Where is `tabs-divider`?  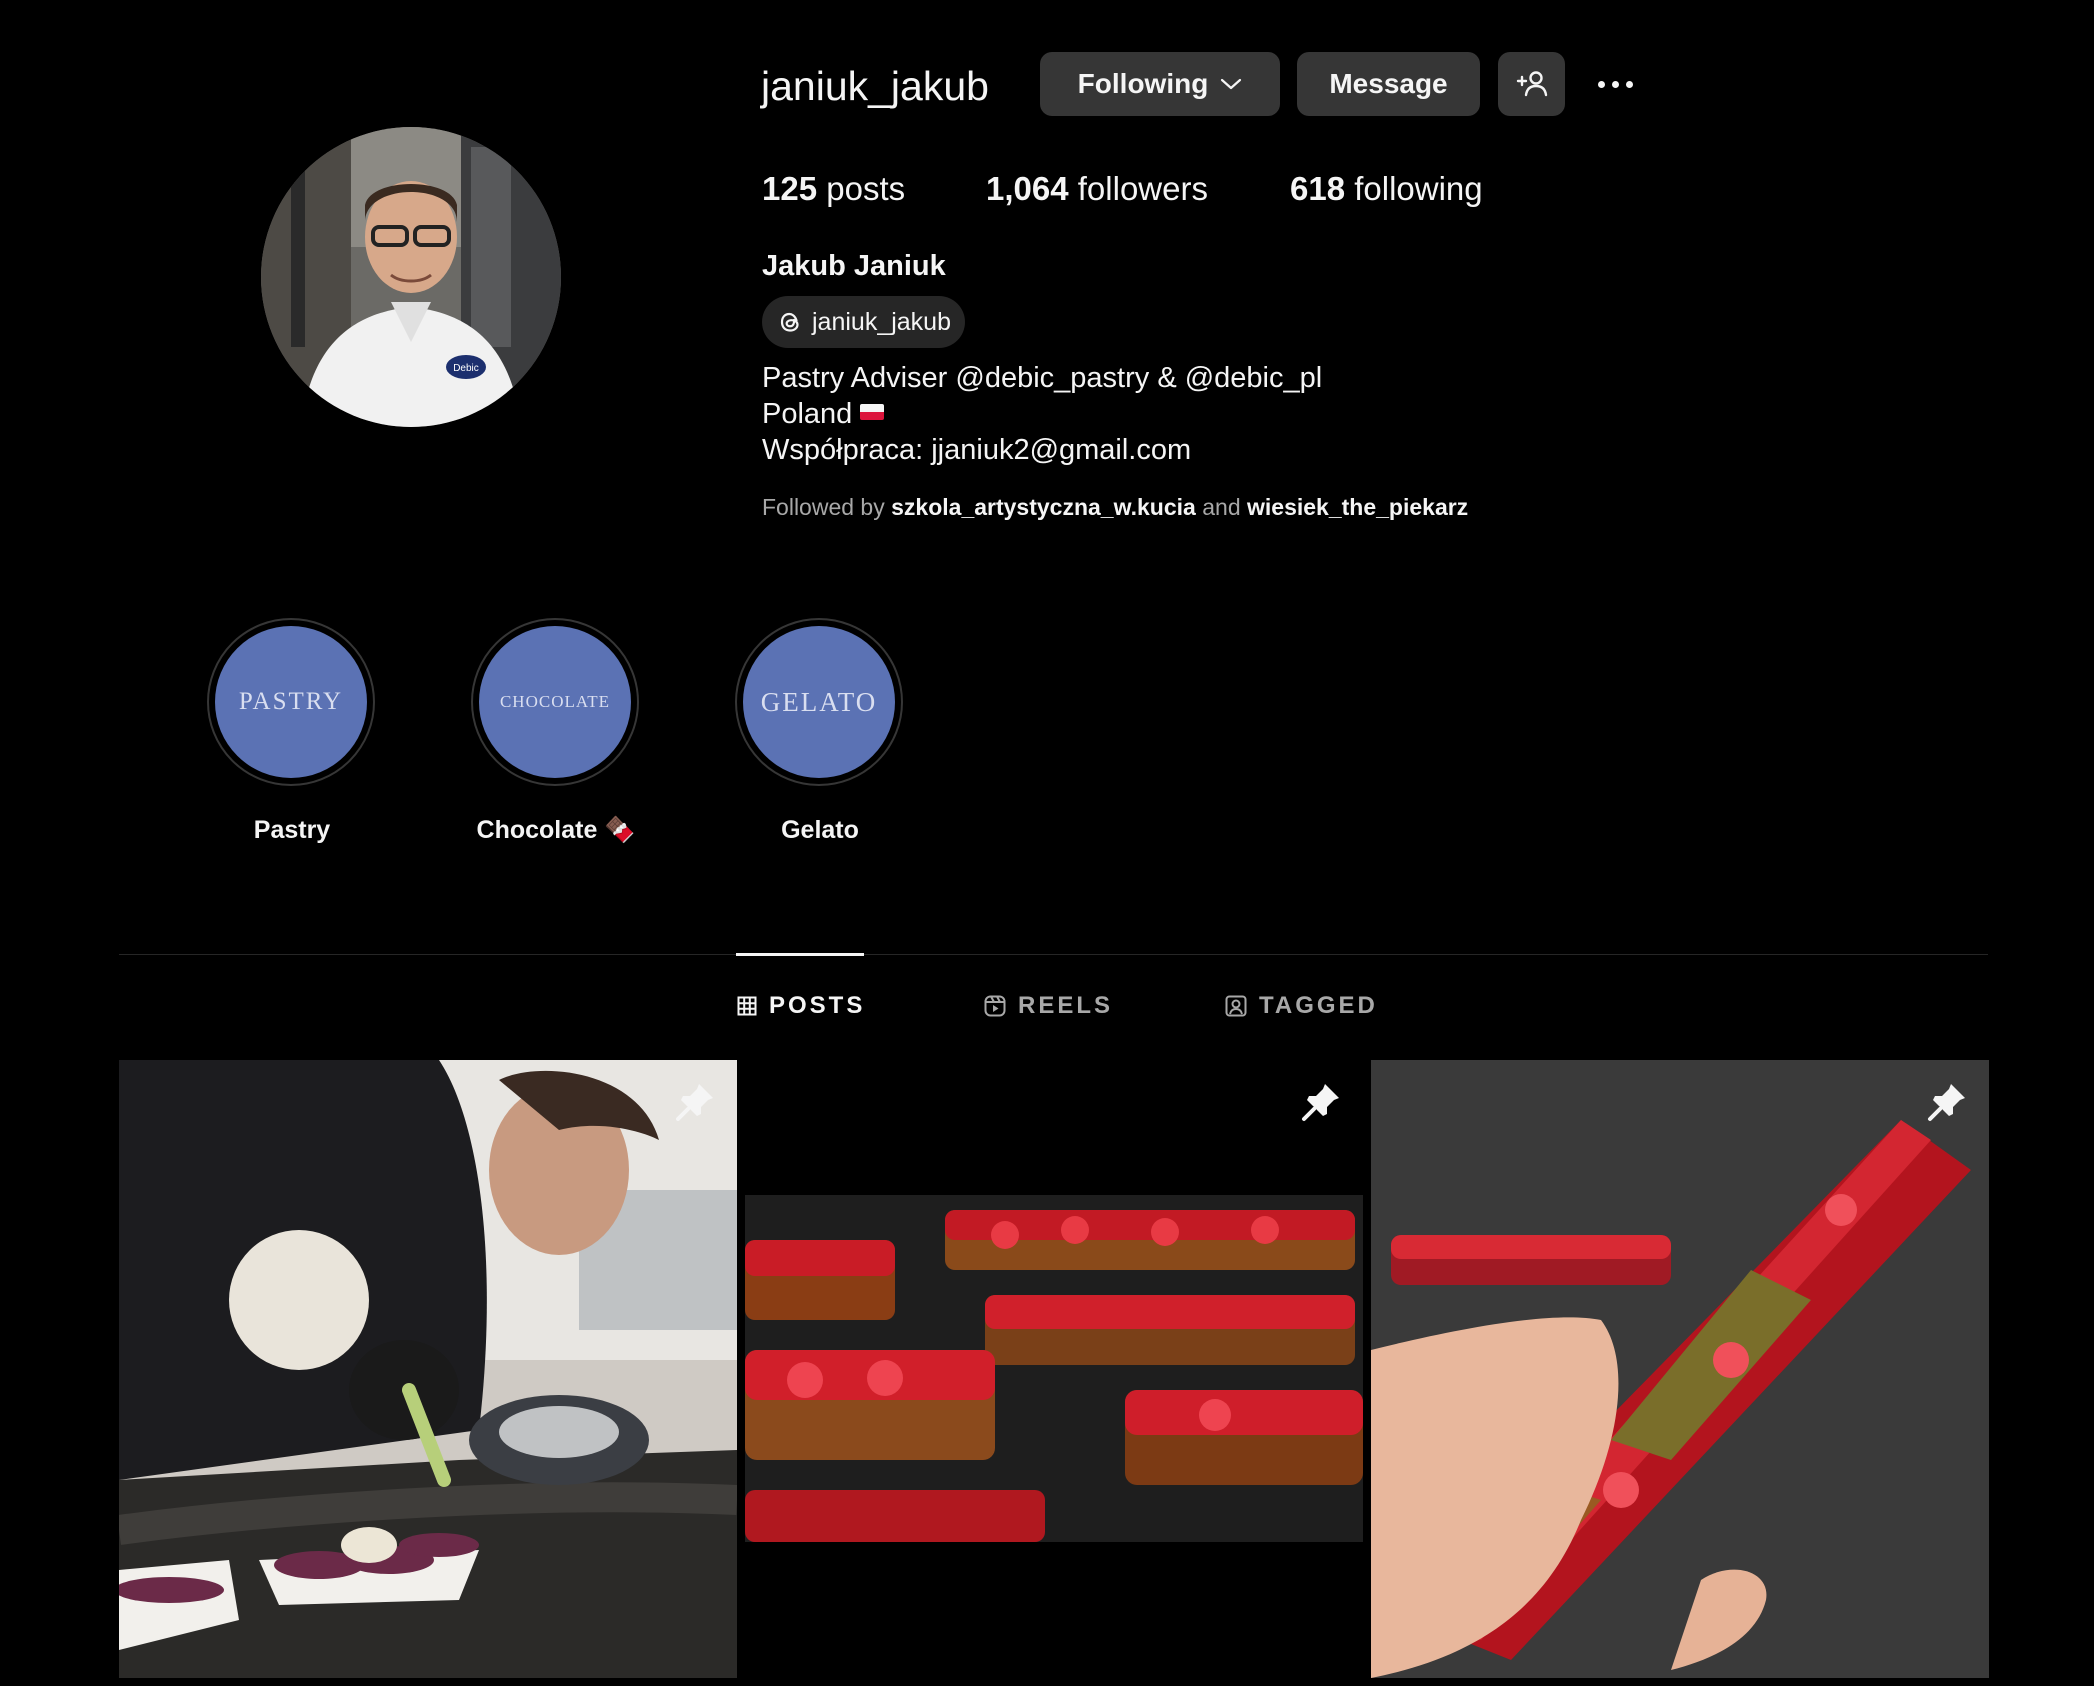
tabs-divider is located at coordinates (1053, 954).